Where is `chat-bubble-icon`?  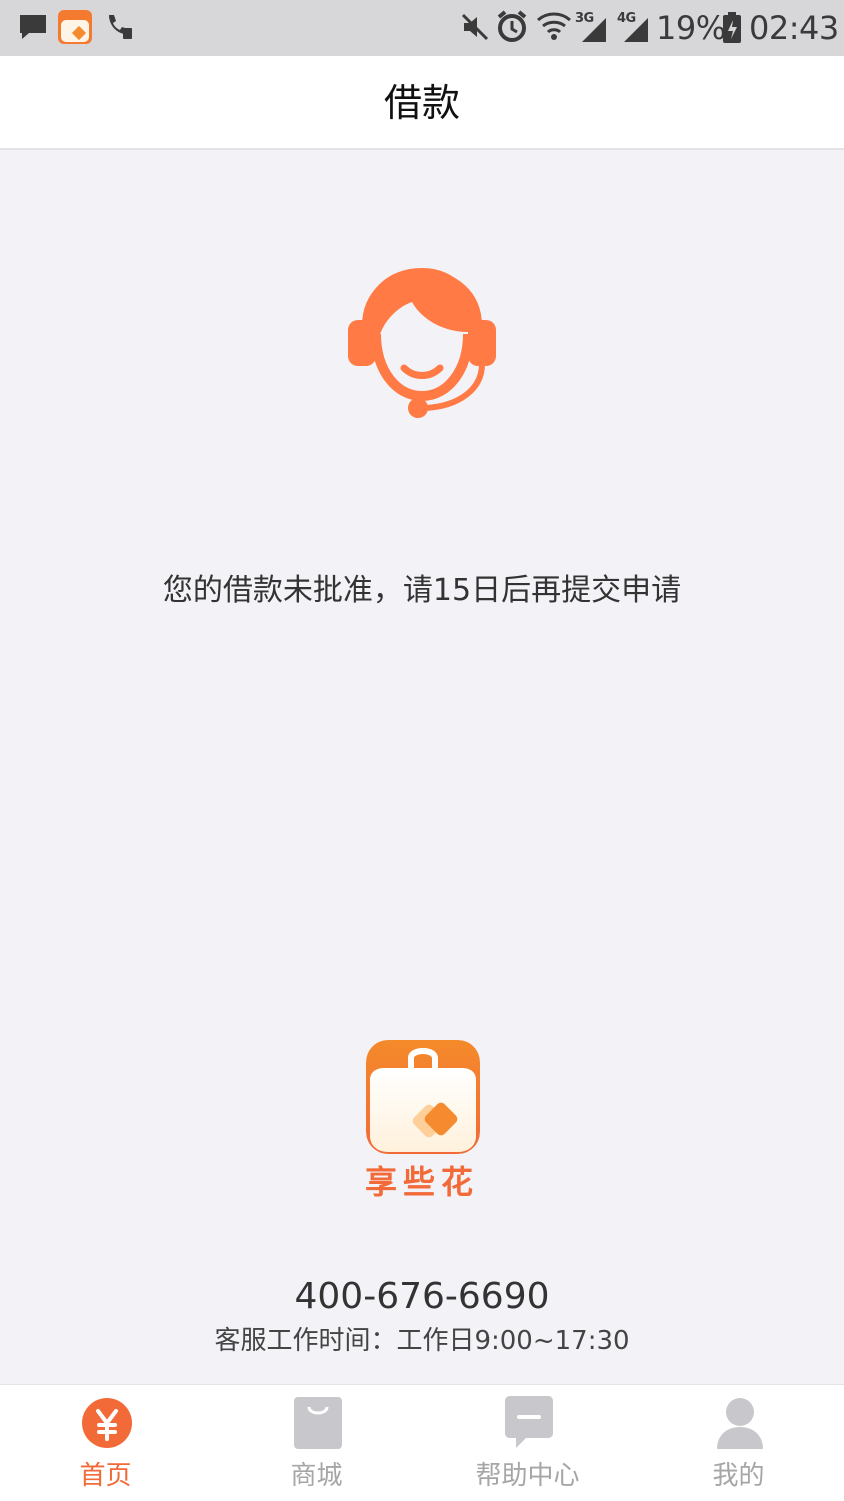
chat-bubble-icon is located at coordinates (529, 1423).